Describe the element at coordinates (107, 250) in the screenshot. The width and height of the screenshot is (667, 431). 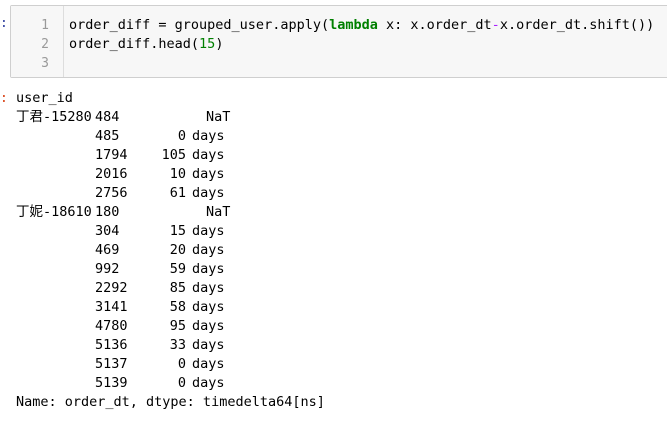
I see `order-index: 469` at that location.